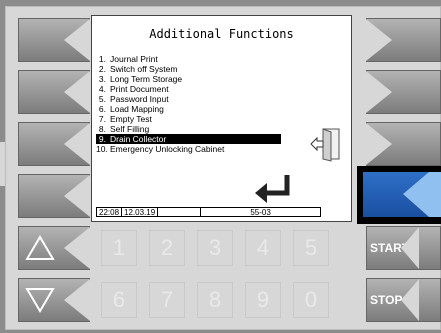  Describe the element at coordinates (140, 212) in the screenshot. I see `status-date: 12.03.19` at that location.